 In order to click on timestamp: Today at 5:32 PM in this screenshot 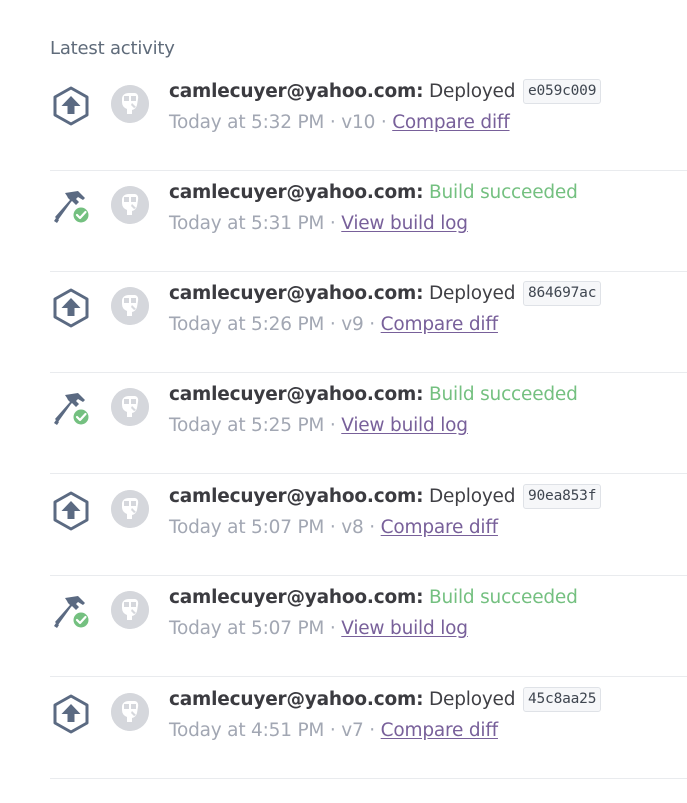, I will do `click(247, 122)`.